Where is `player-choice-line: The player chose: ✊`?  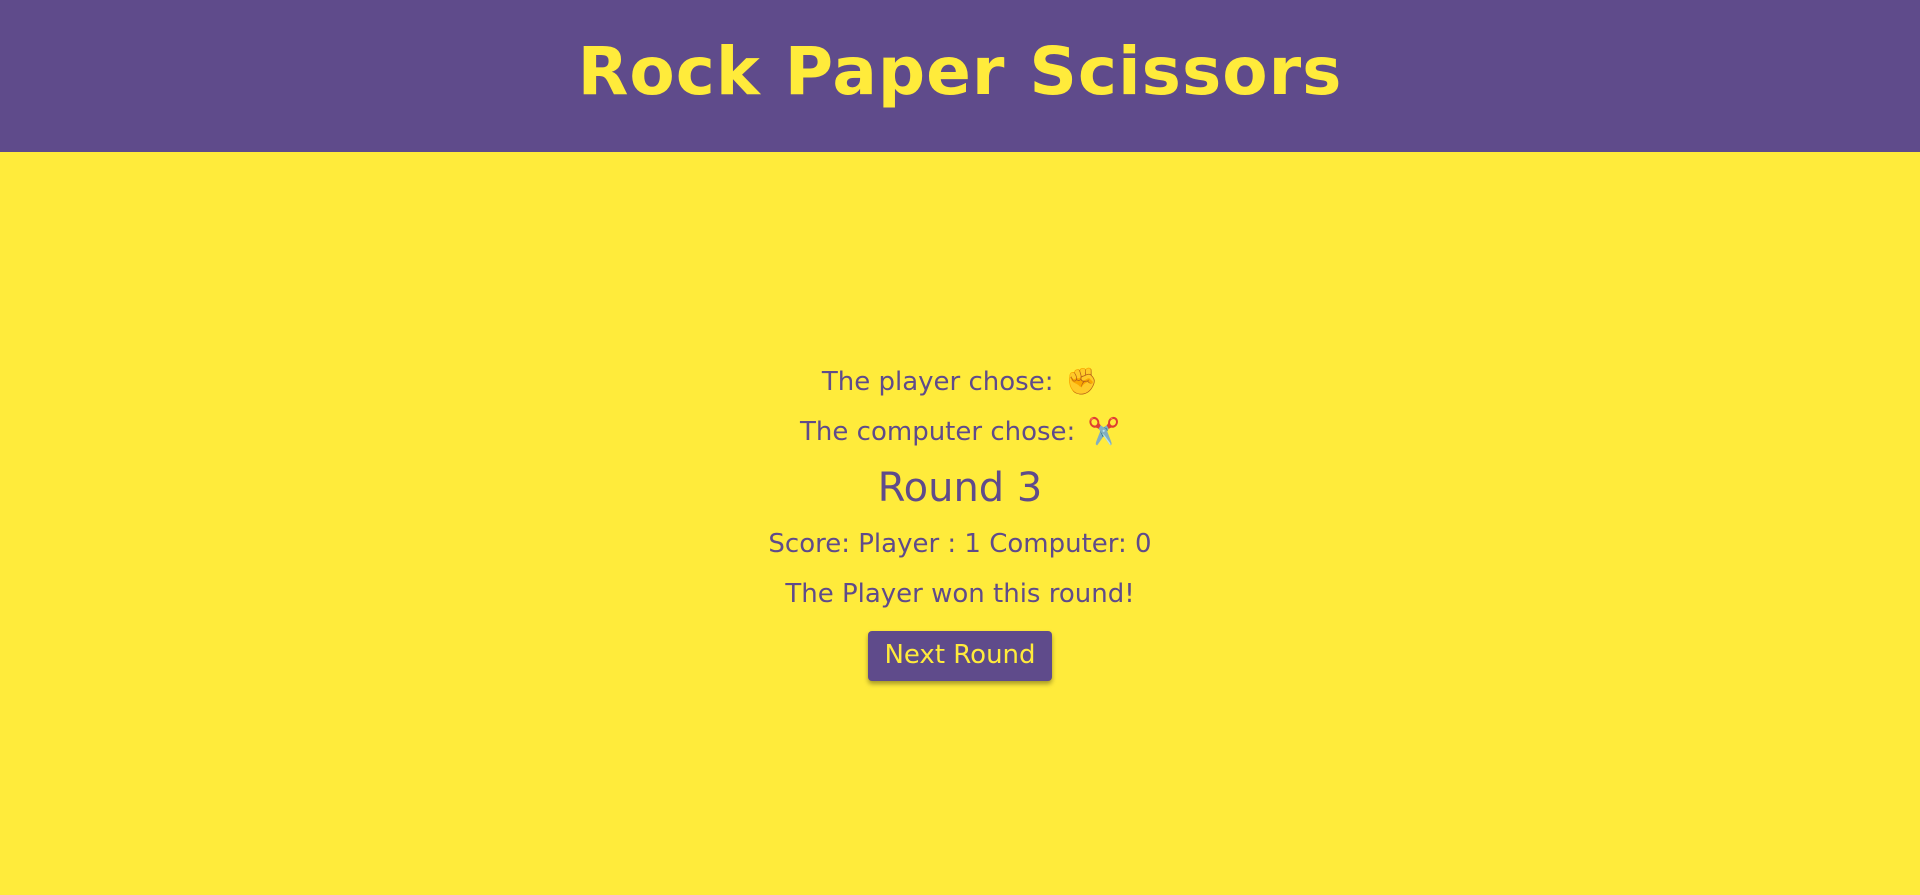
player-choice-line: The player chose: ✊ is located at coordinates (960, 382).